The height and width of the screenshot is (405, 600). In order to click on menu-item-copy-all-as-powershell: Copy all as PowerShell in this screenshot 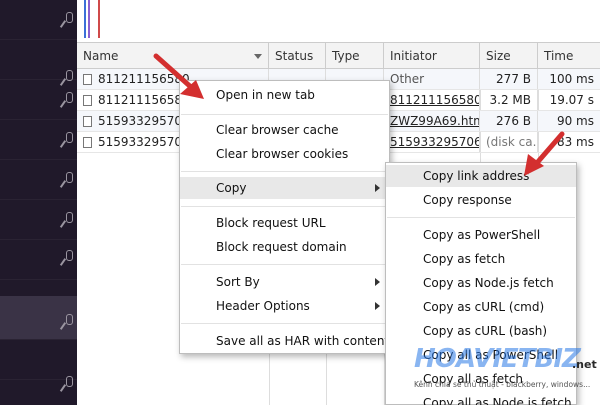, I will do `click(481, 355)`.